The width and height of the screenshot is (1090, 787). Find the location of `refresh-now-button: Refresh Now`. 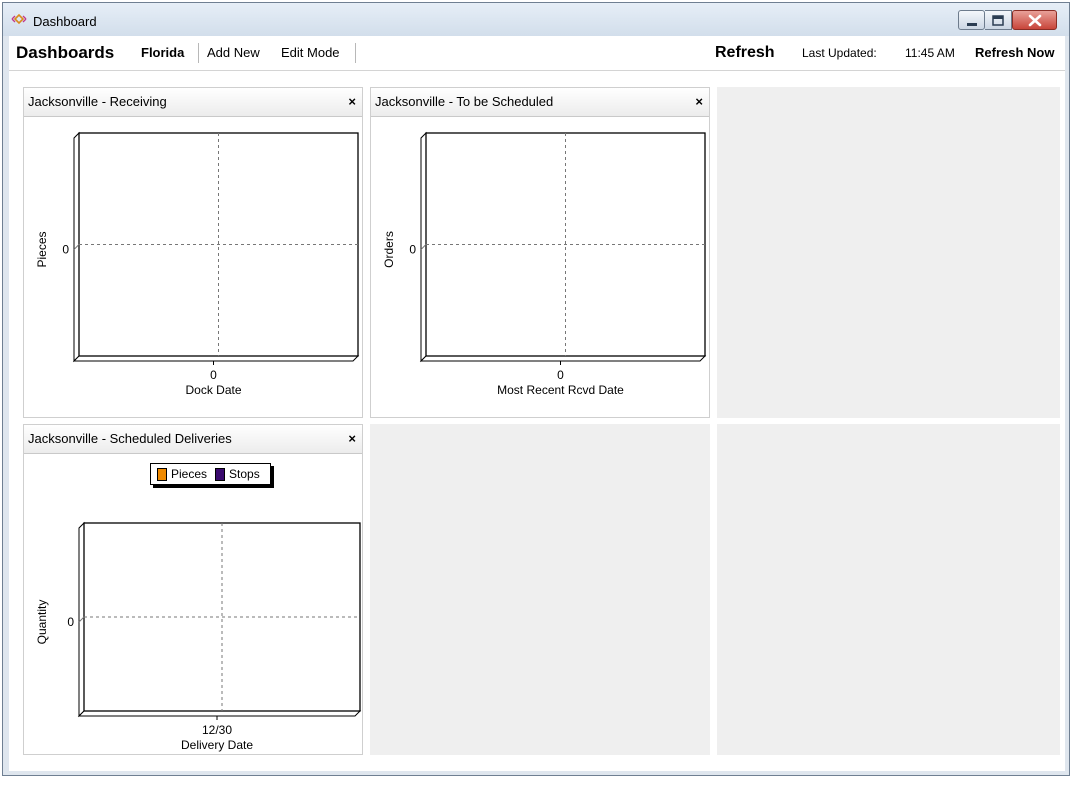

refresh-now-button: Refresh Now is located at coordinates (1014, 53).